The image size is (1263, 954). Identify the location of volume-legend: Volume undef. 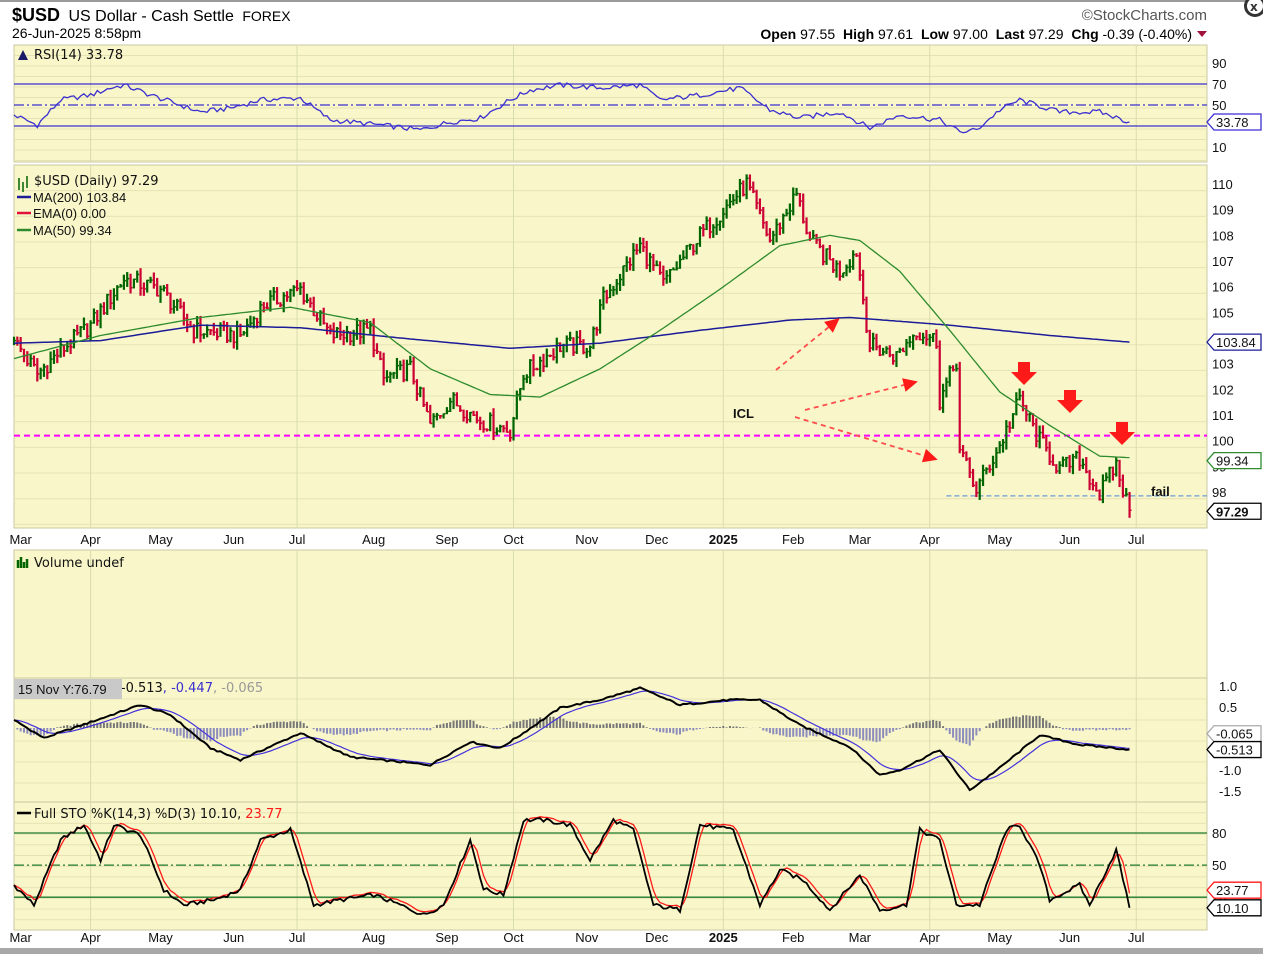
(79, 563).